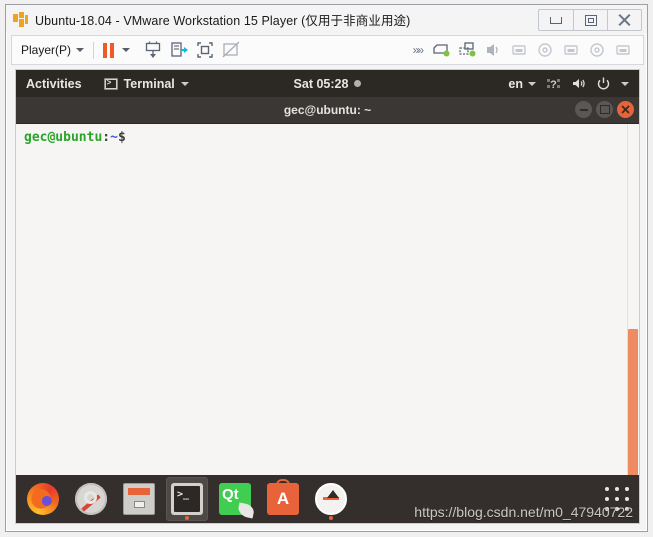 This screenshot has width=653, height=537. I want to click on dock-item-tools, so click(91, 499).